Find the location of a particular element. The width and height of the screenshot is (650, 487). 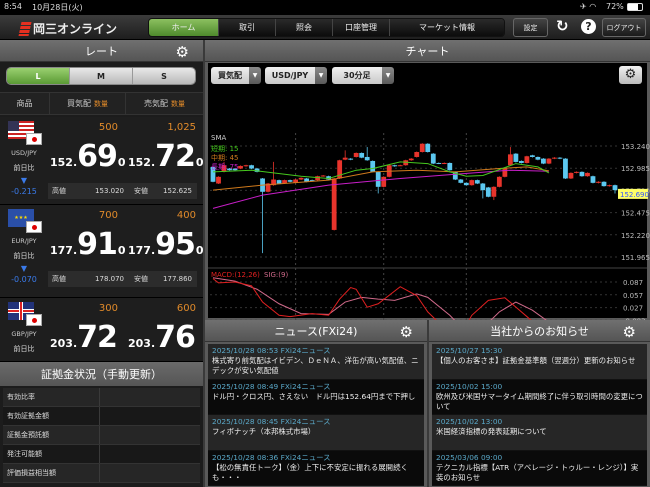

tab-trade: 取引 is located at coordinates (247, 27).